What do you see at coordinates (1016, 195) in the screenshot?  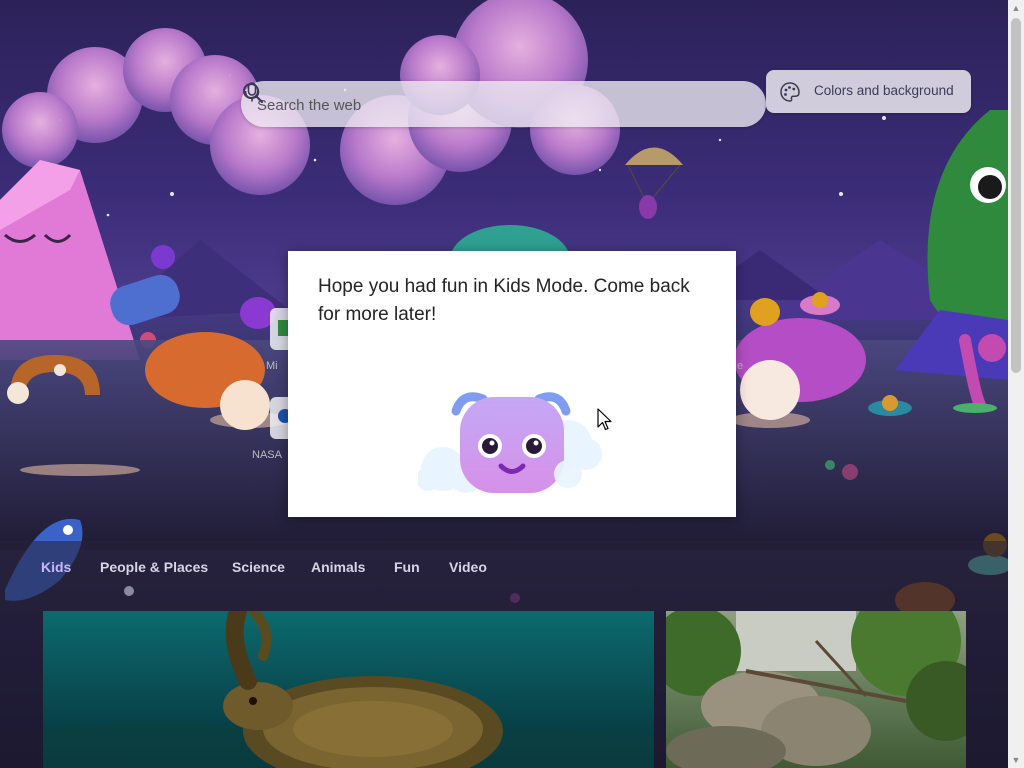 I see `scrollbar-thumb` at bounding box center [1016, 195].